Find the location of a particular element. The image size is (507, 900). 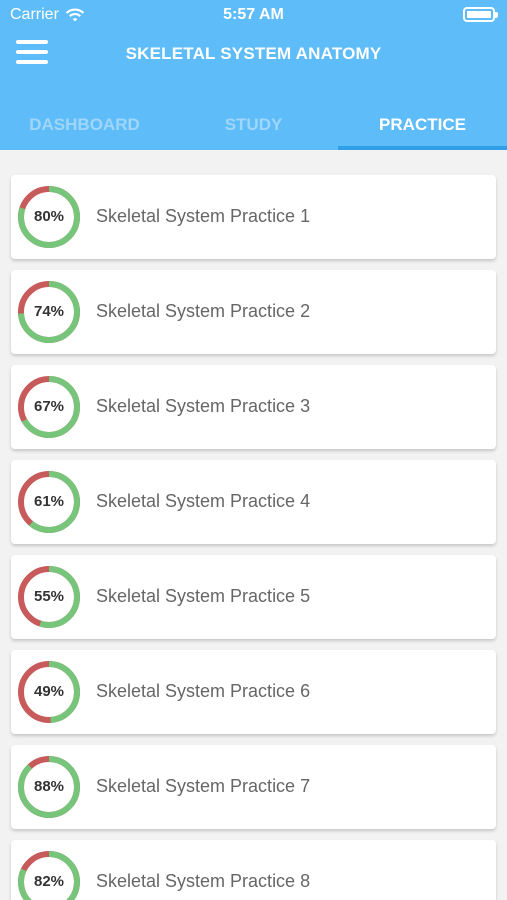

tab-bar: DASHBOARD STUDY PRACTICE is located at coordinates (253, 127).